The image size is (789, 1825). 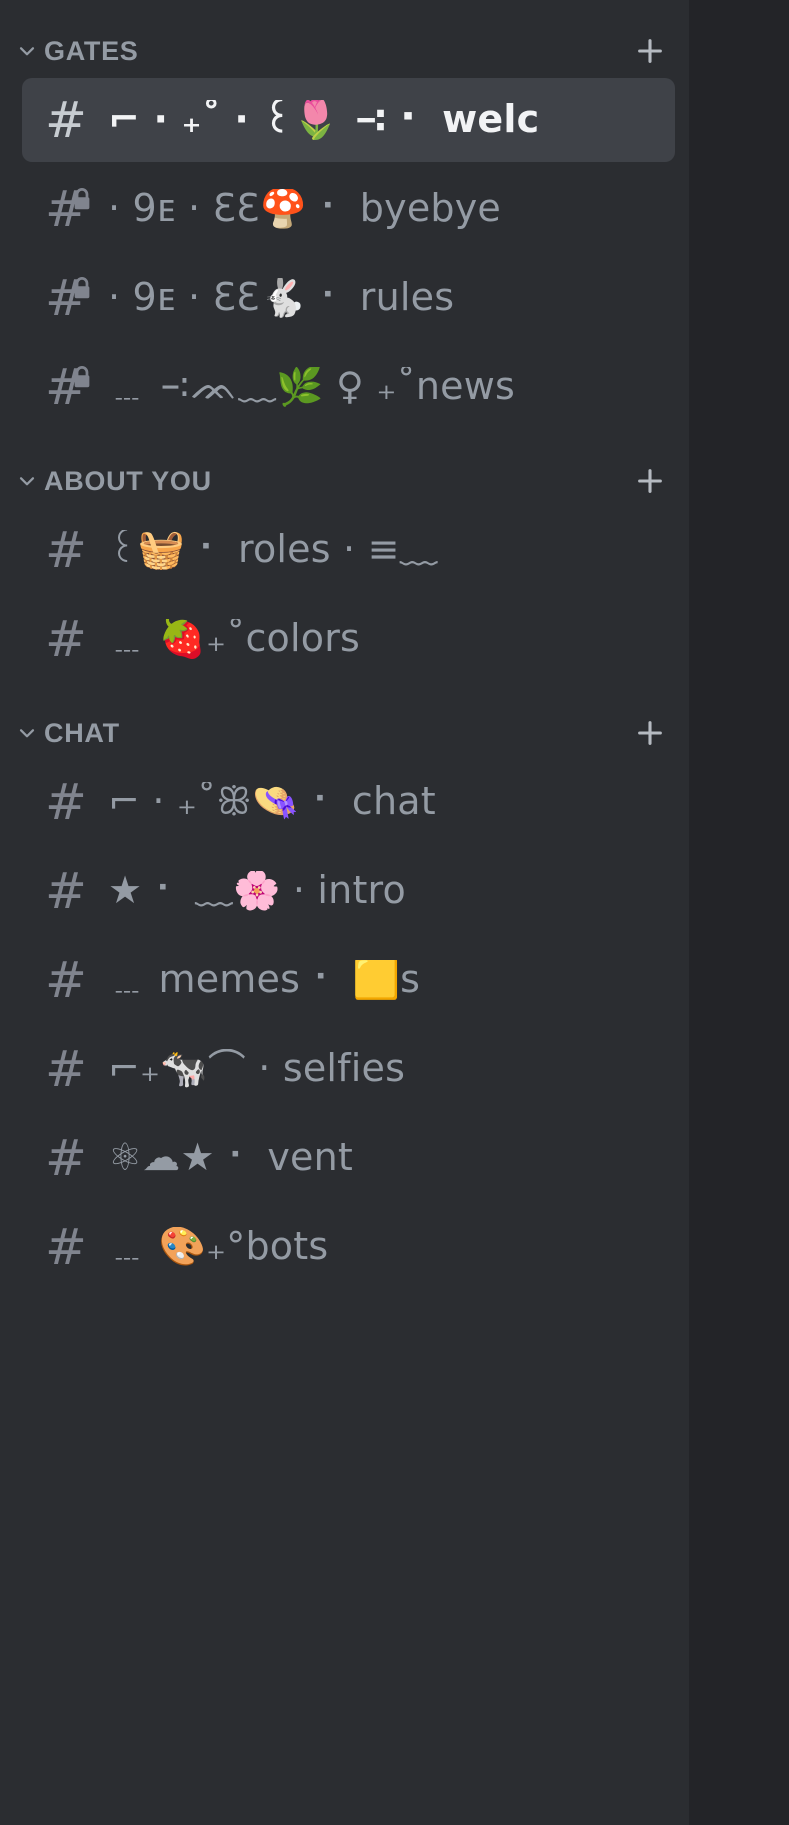 I want to click on category-header-about-you: ABOUT YOU, so click(x=344, y=481).